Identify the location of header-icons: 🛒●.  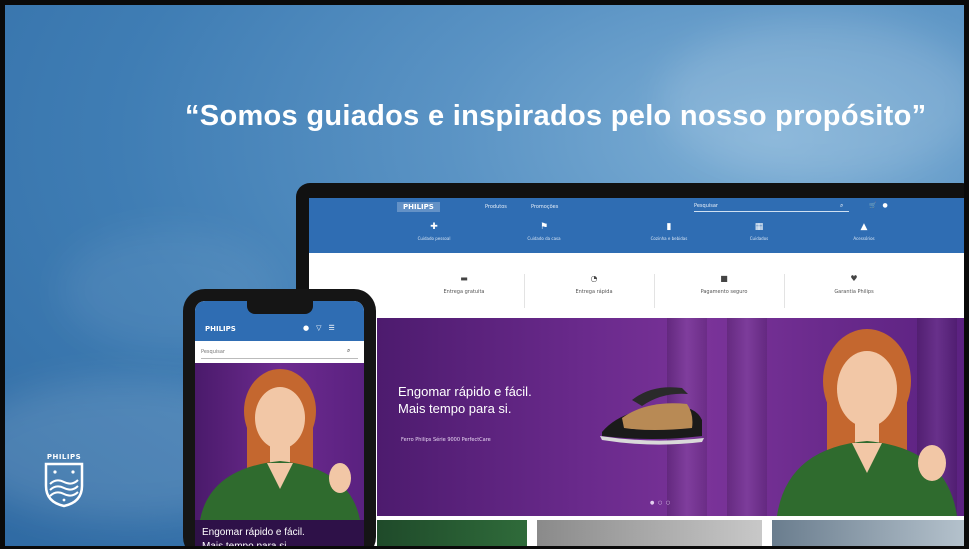
(881, 205).